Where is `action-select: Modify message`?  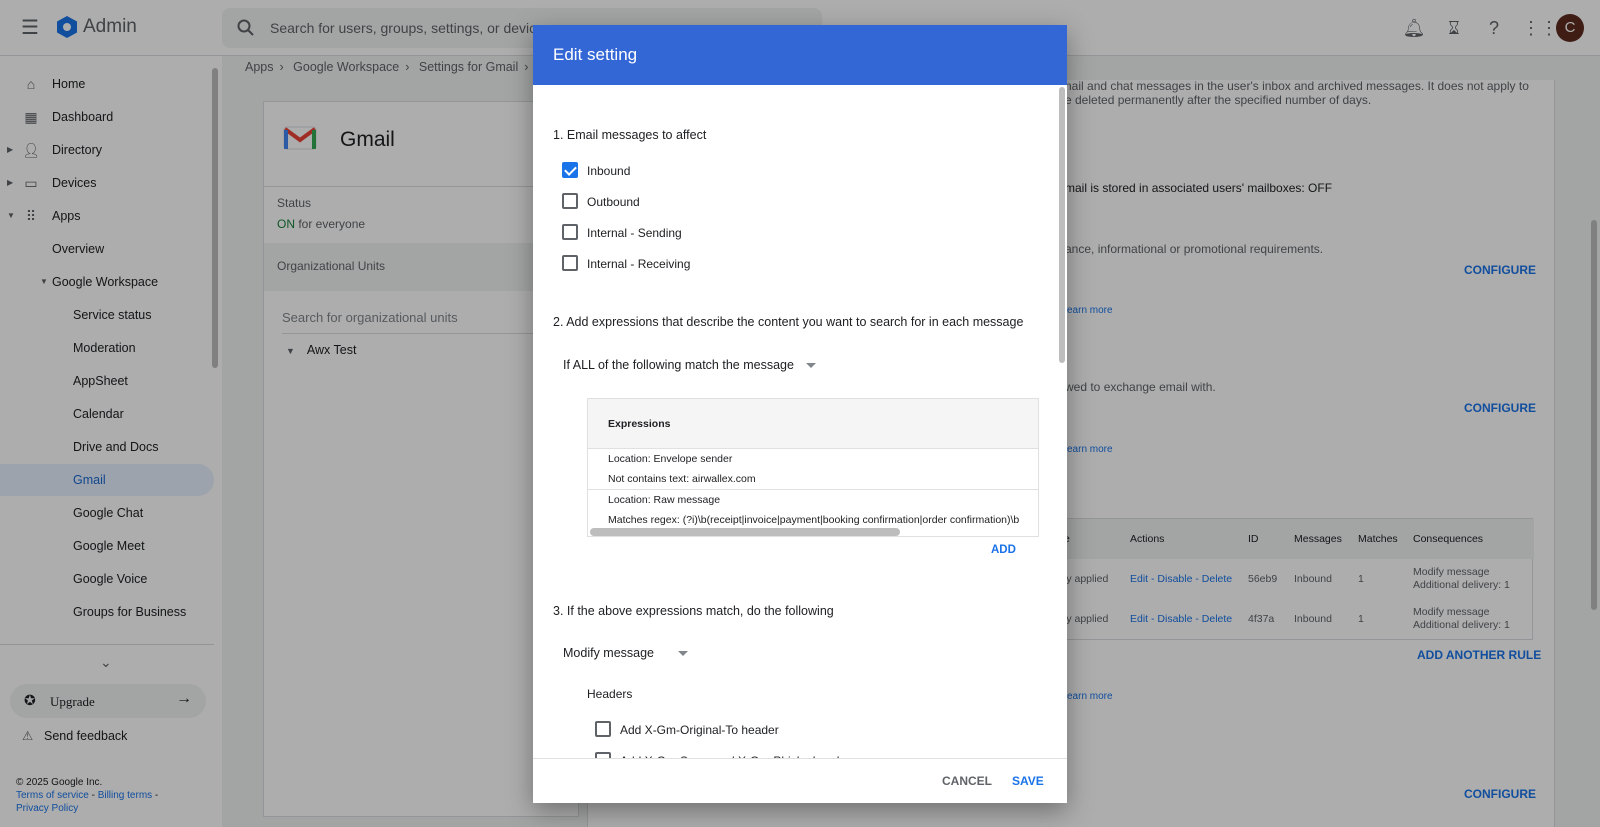
action-select: Modify message is located at coordinates (626, 653).